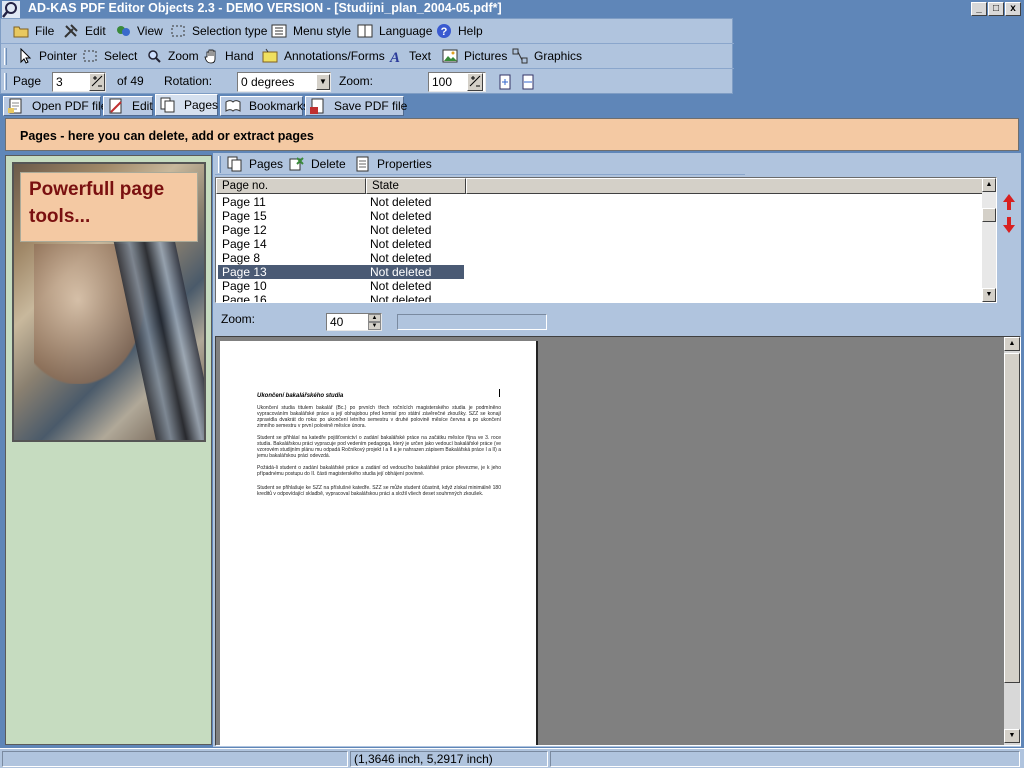 The image size is (1024, 768). I want to click on preview-zoom-label: Zoom:, so click(238, 319).